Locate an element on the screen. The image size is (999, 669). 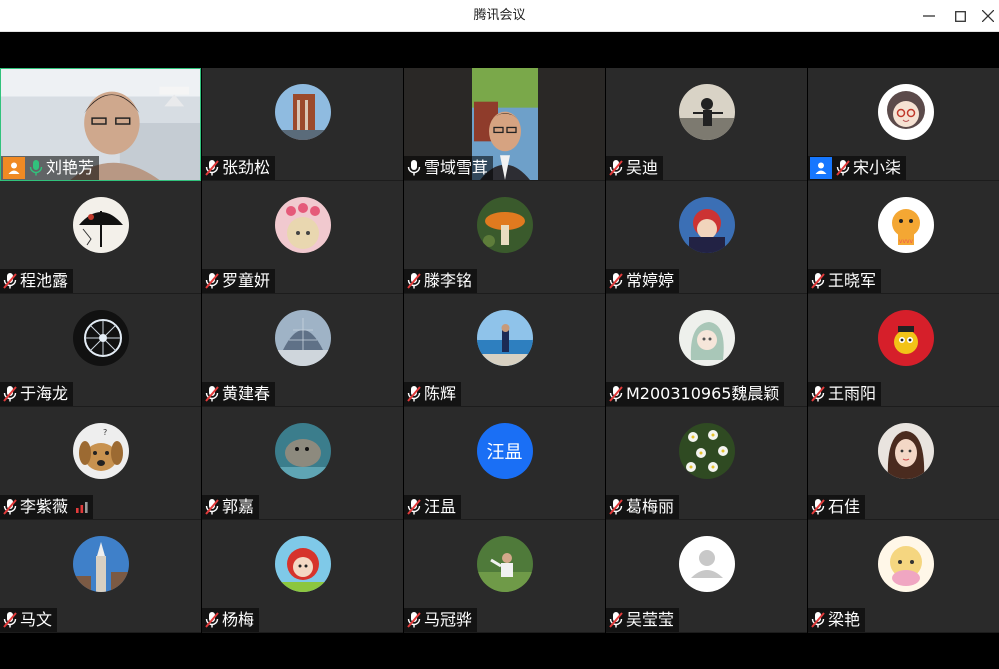
participant-name-tag: 杨梅 is located at coordinates (231, 620).